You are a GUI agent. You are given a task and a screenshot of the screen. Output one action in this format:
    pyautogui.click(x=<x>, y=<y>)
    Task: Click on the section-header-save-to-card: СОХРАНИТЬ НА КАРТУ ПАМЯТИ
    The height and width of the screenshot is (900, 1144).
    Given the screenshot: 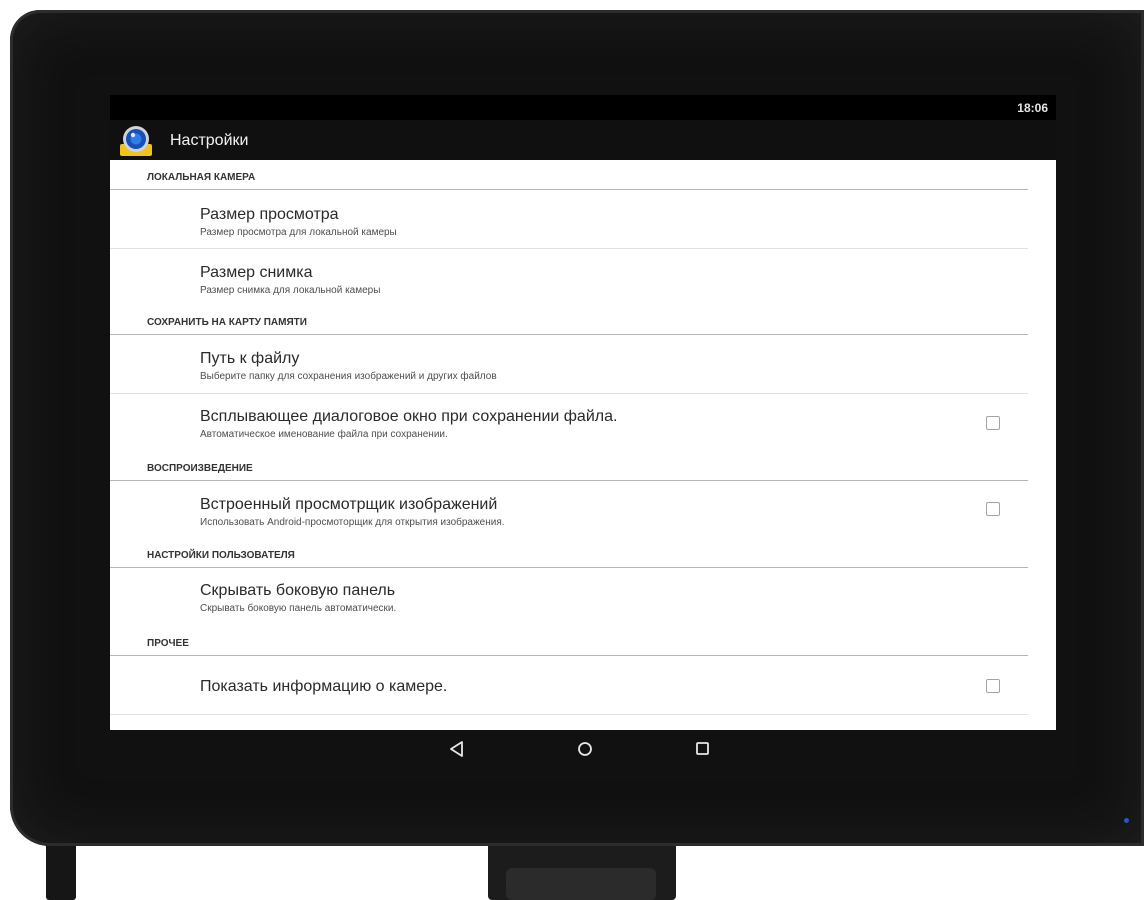 What is the action you would take?
    pyautogui.click(x=569, y=320)
    